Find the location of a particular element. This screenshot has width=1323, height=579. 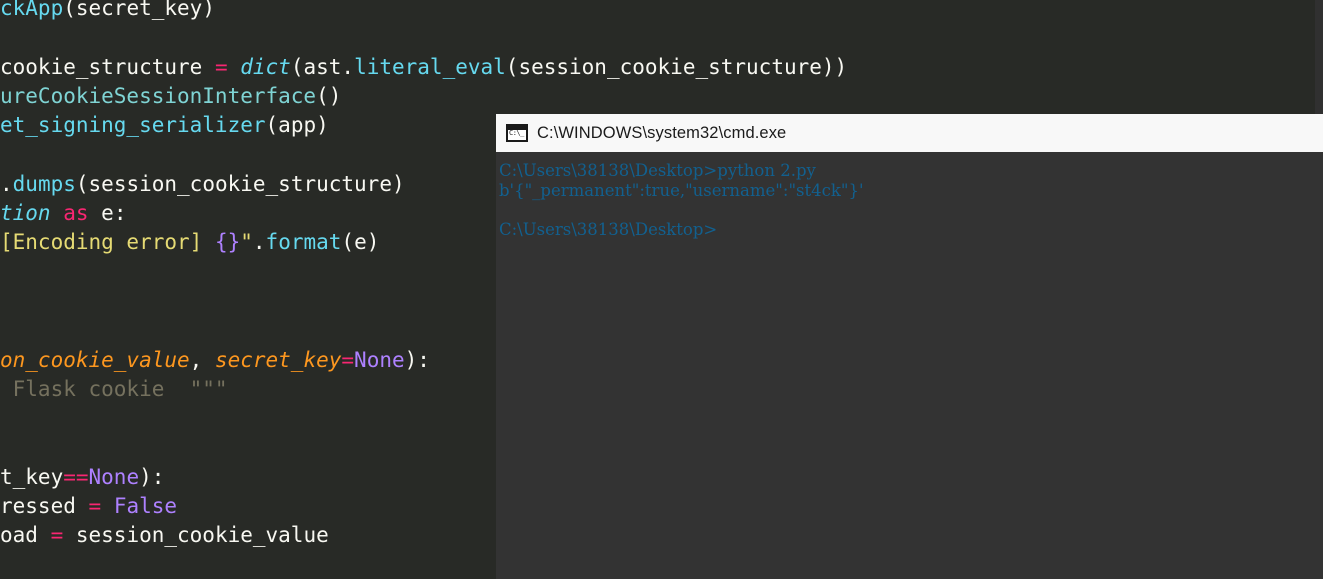

code-token: format is located at coordinates (303, 242).